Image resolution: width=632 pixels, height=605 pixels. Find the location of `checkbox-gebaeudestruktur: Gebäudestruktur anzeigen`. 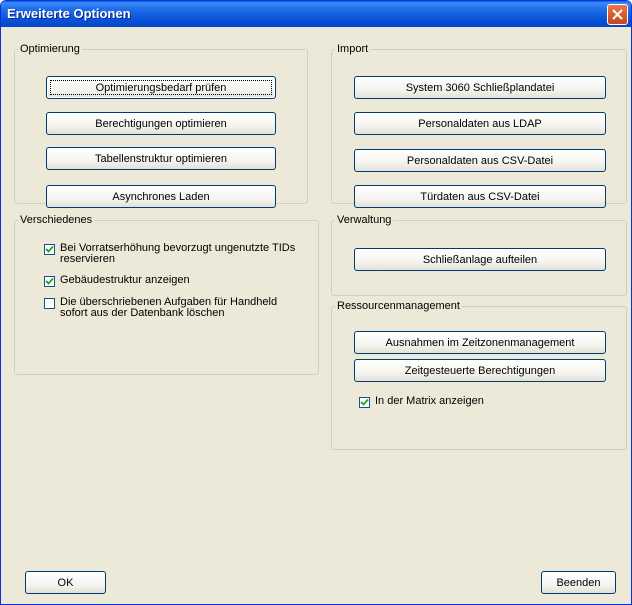

checkbox-gebaeudestruktur: Gebäudestruktur anzeigen is located at coordinates (175, 281).